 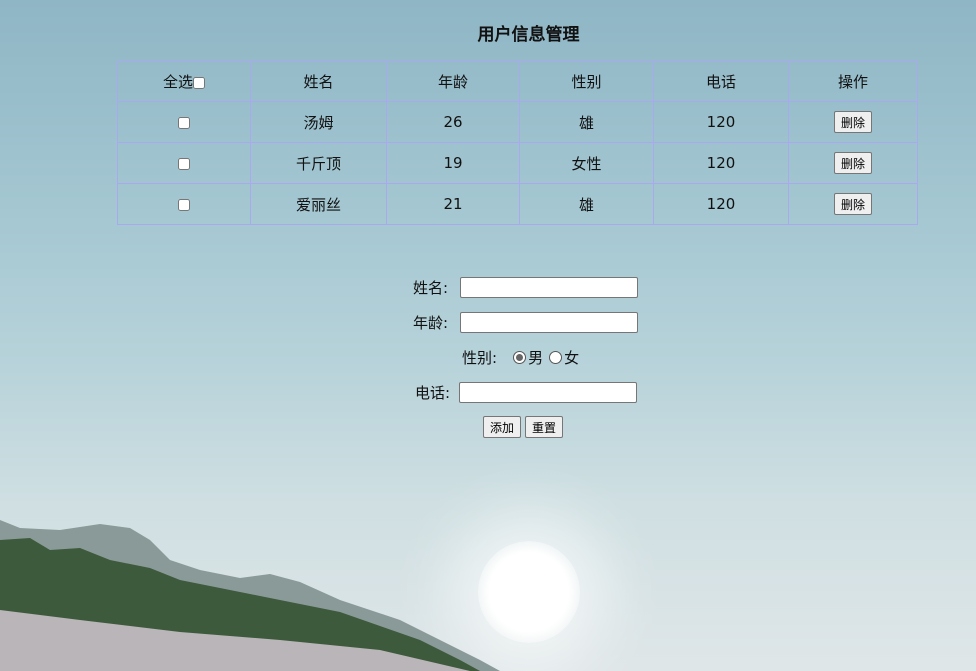 I want to click on table-row: 爱丽丝 21 雄 120 删除, so click(x=517, y=204).